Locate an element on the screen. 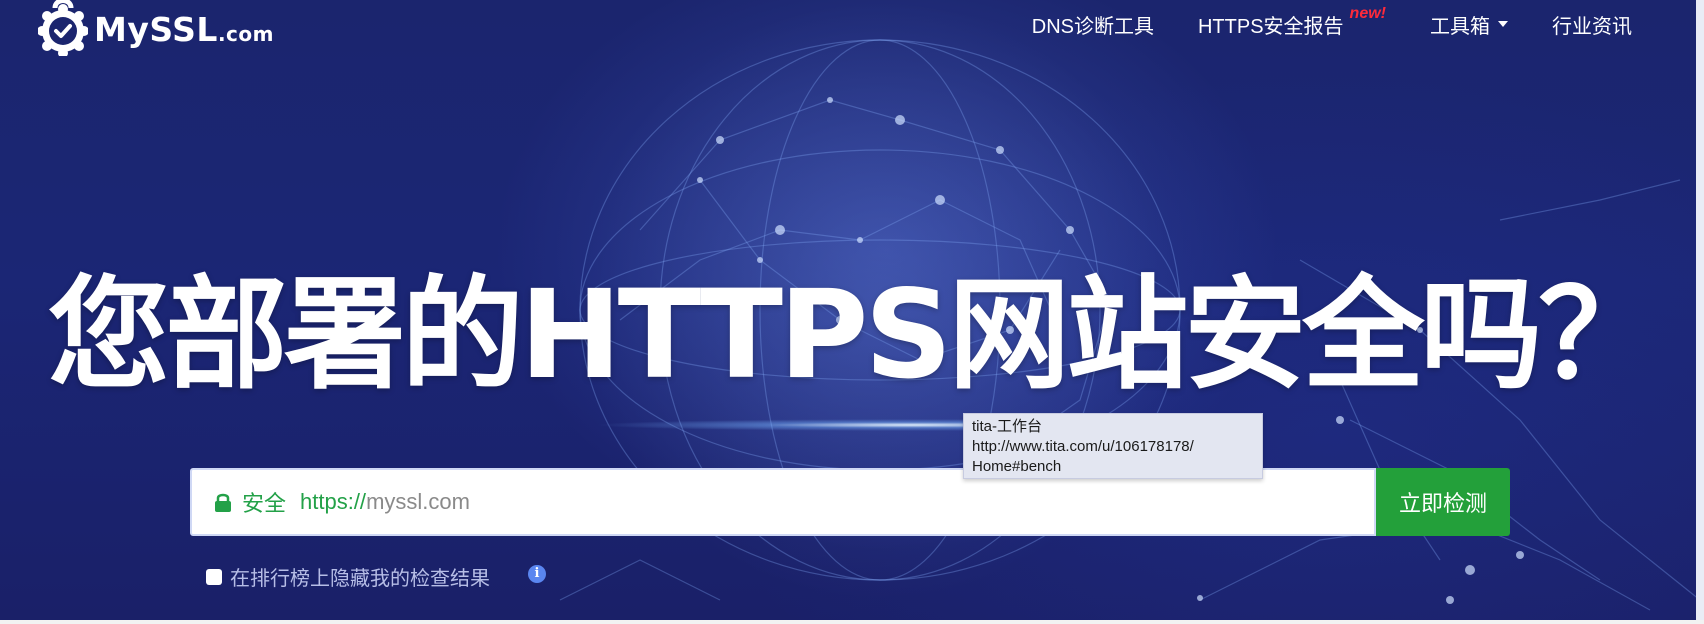  glow-line is located at coordinates (840, 425).